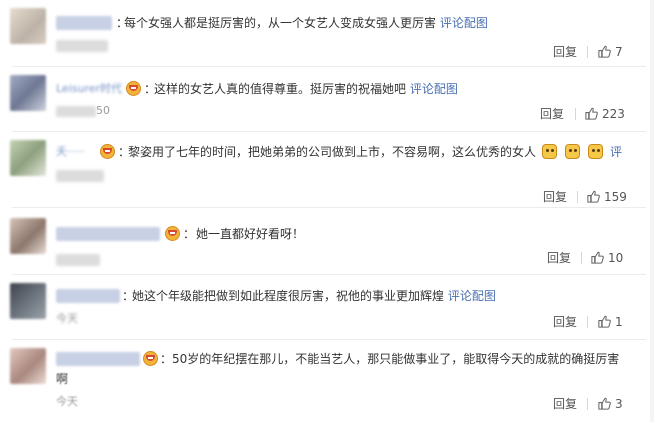  What do you see at coordinates (92, 89) in the screenshot?
I see `username: Leisurer时代` at bounding box center [92, 89].